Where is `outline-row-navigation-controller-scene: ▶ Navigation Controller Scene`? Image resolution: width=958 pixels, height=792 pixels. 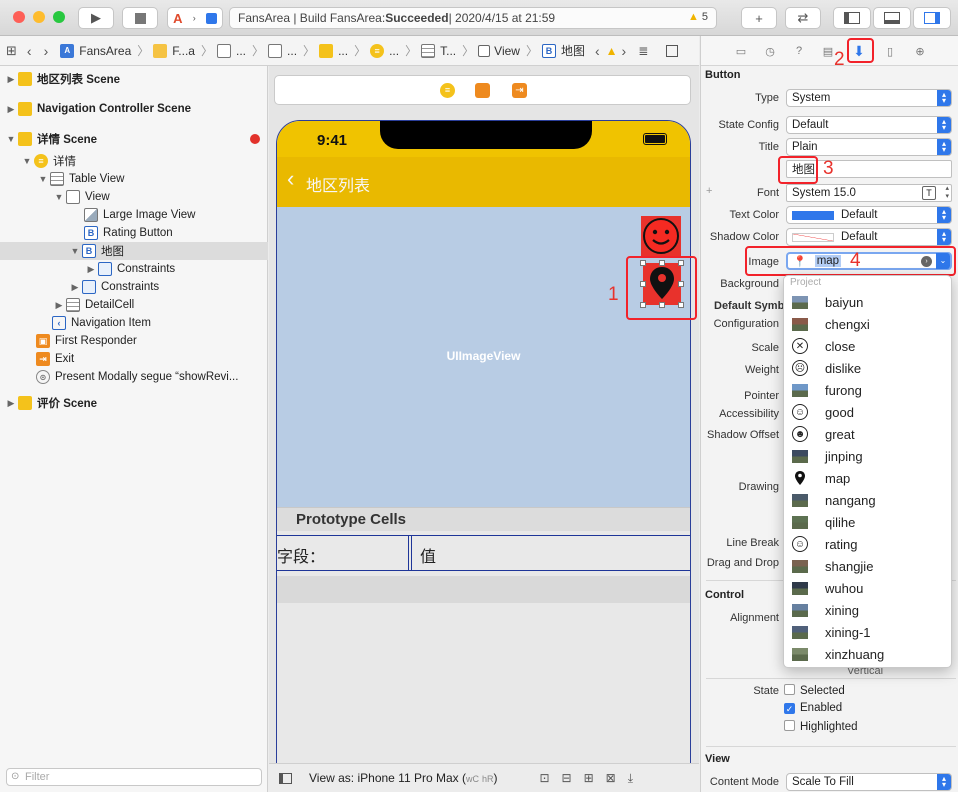 outline-row-navigation-controller-scene: ▶ Navigation Controller Scene is located at coordinates (134, 109).